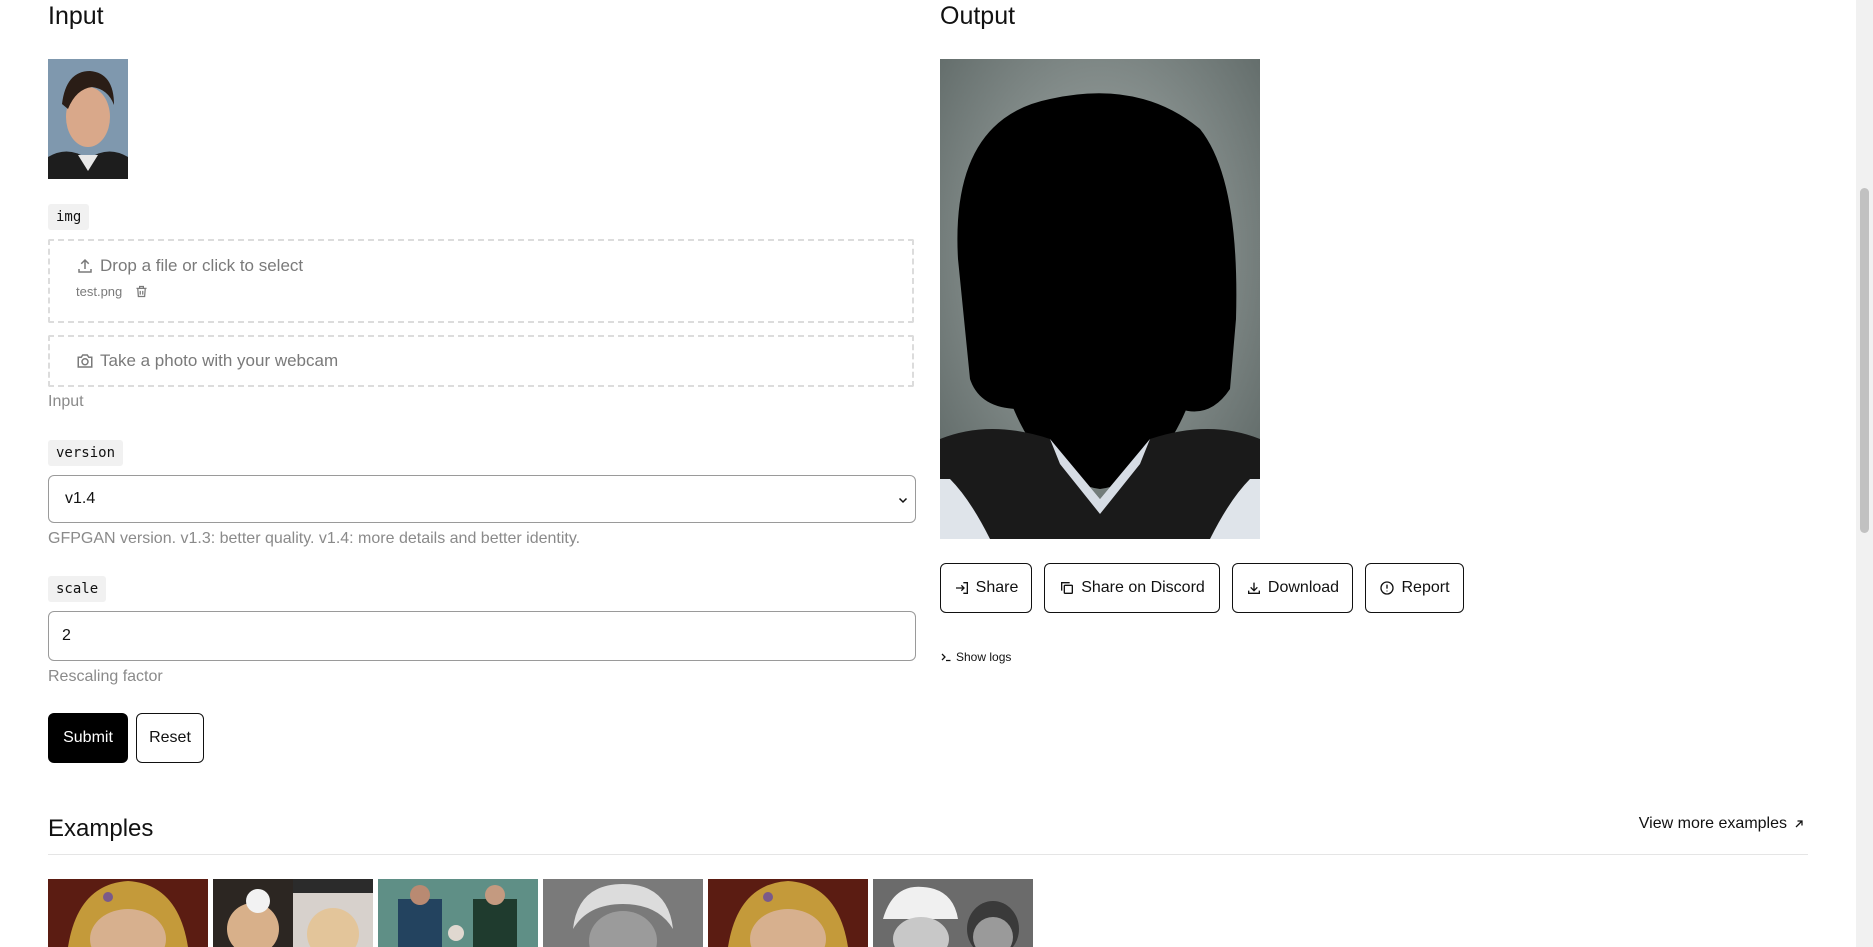  I want to click on scrollbar, so click(1864, 473).